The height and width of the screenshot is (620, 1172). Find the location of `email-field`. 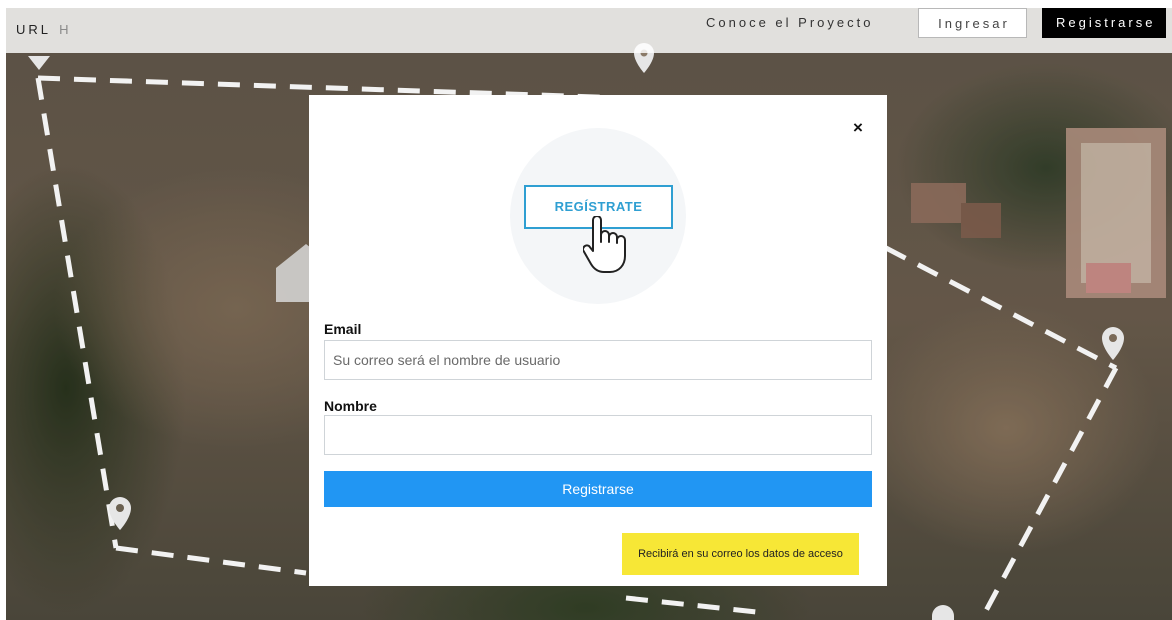

email-field is located at coordinates (598, 360).